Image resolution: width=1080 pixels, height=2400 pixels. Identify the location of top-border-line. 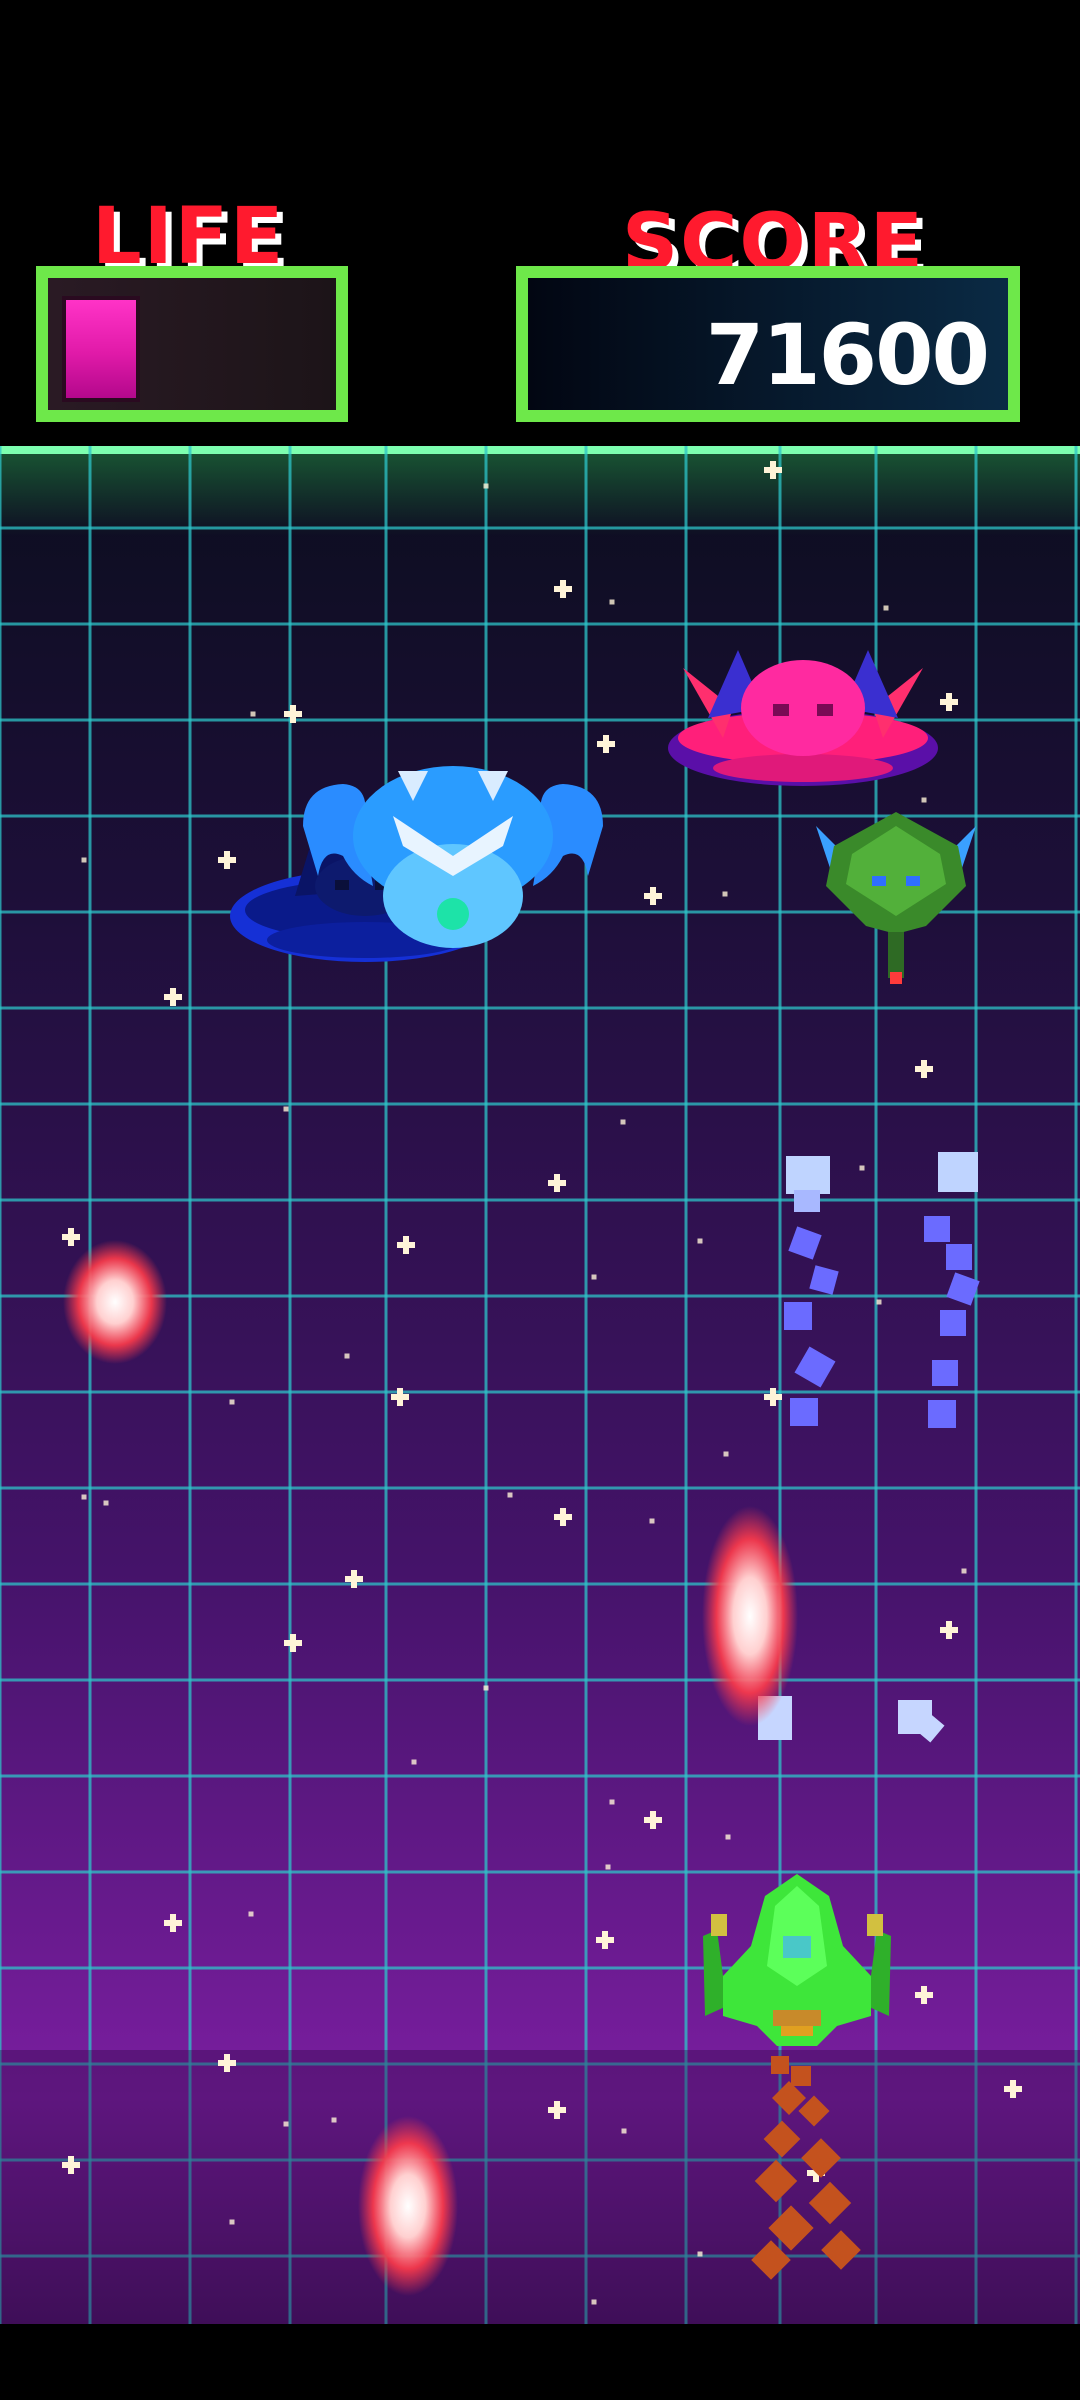
(540, 450).